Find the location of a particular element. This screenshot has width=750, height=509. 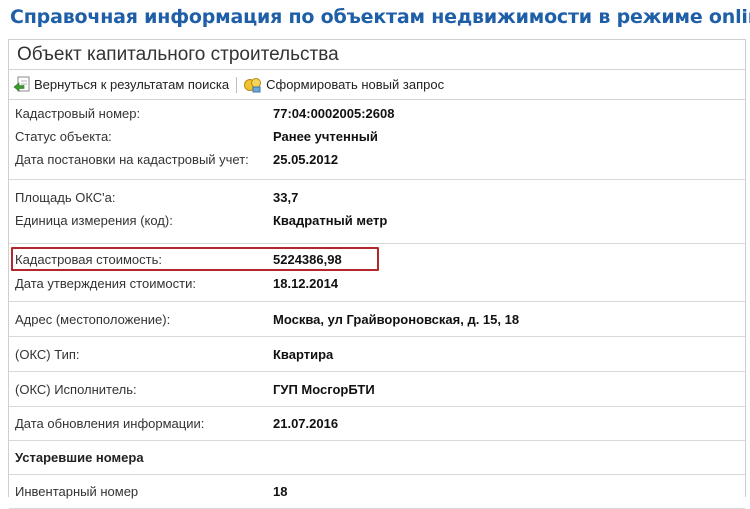

field-value: 77:04:0002005:2608 is located at coordinates (334, 113).